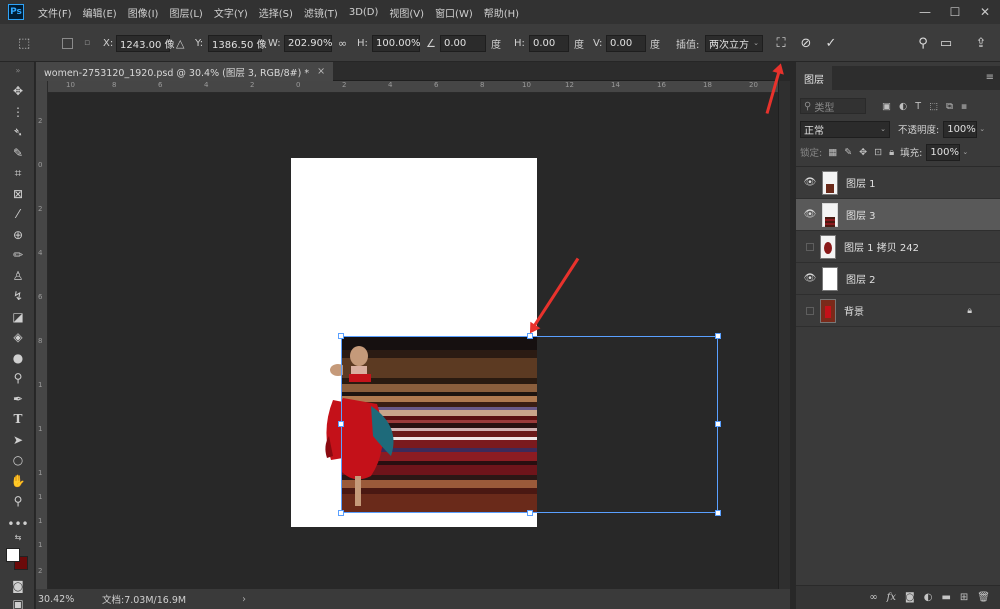 The image size is (1000, 609). I want to click on link-aspect-icon: ∞, so click(342, 43).